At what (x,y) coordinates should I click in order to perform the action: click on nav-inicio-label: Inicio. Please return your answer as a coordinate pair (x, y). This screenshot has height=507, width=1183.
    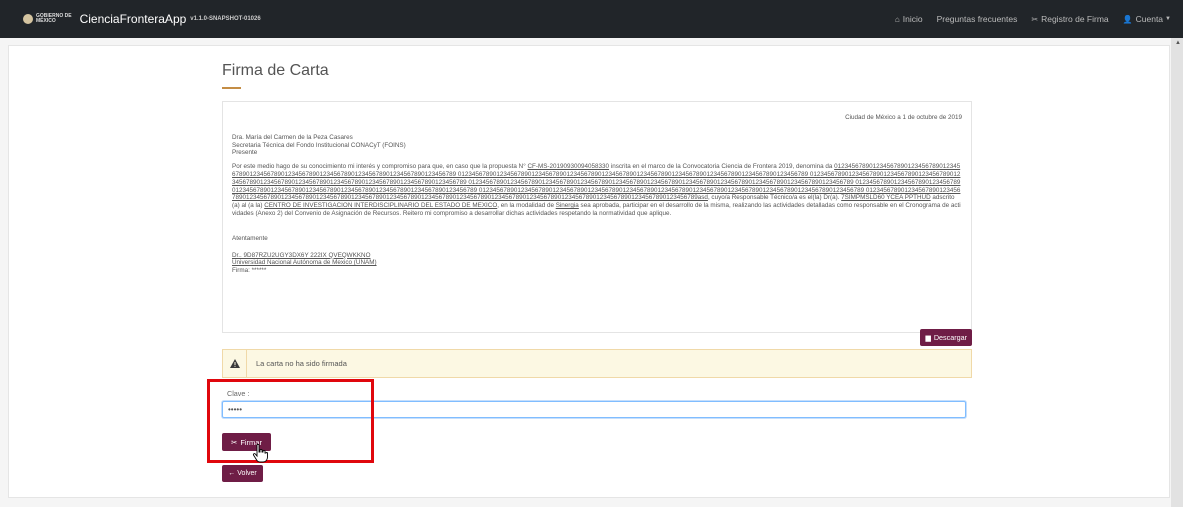
    Looking at the image, I should click on (912, 19).